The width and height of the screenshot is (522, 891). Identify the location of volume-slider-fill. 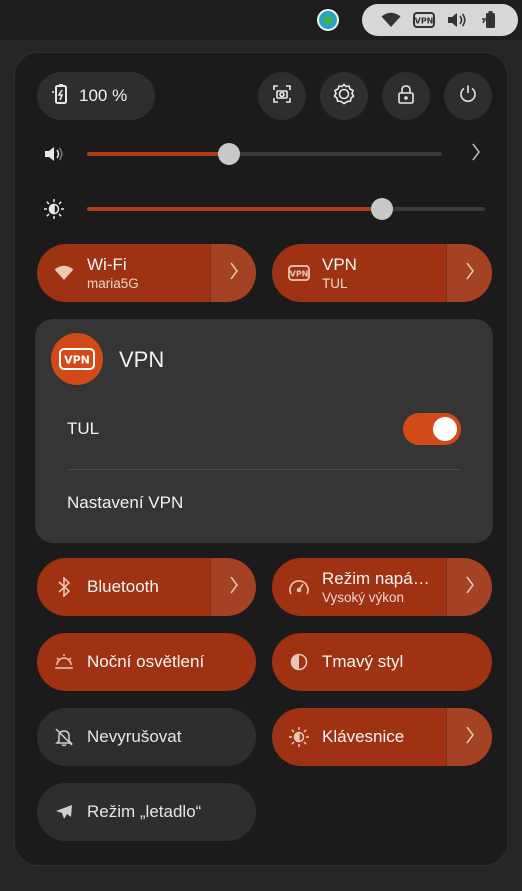
(158, 154).